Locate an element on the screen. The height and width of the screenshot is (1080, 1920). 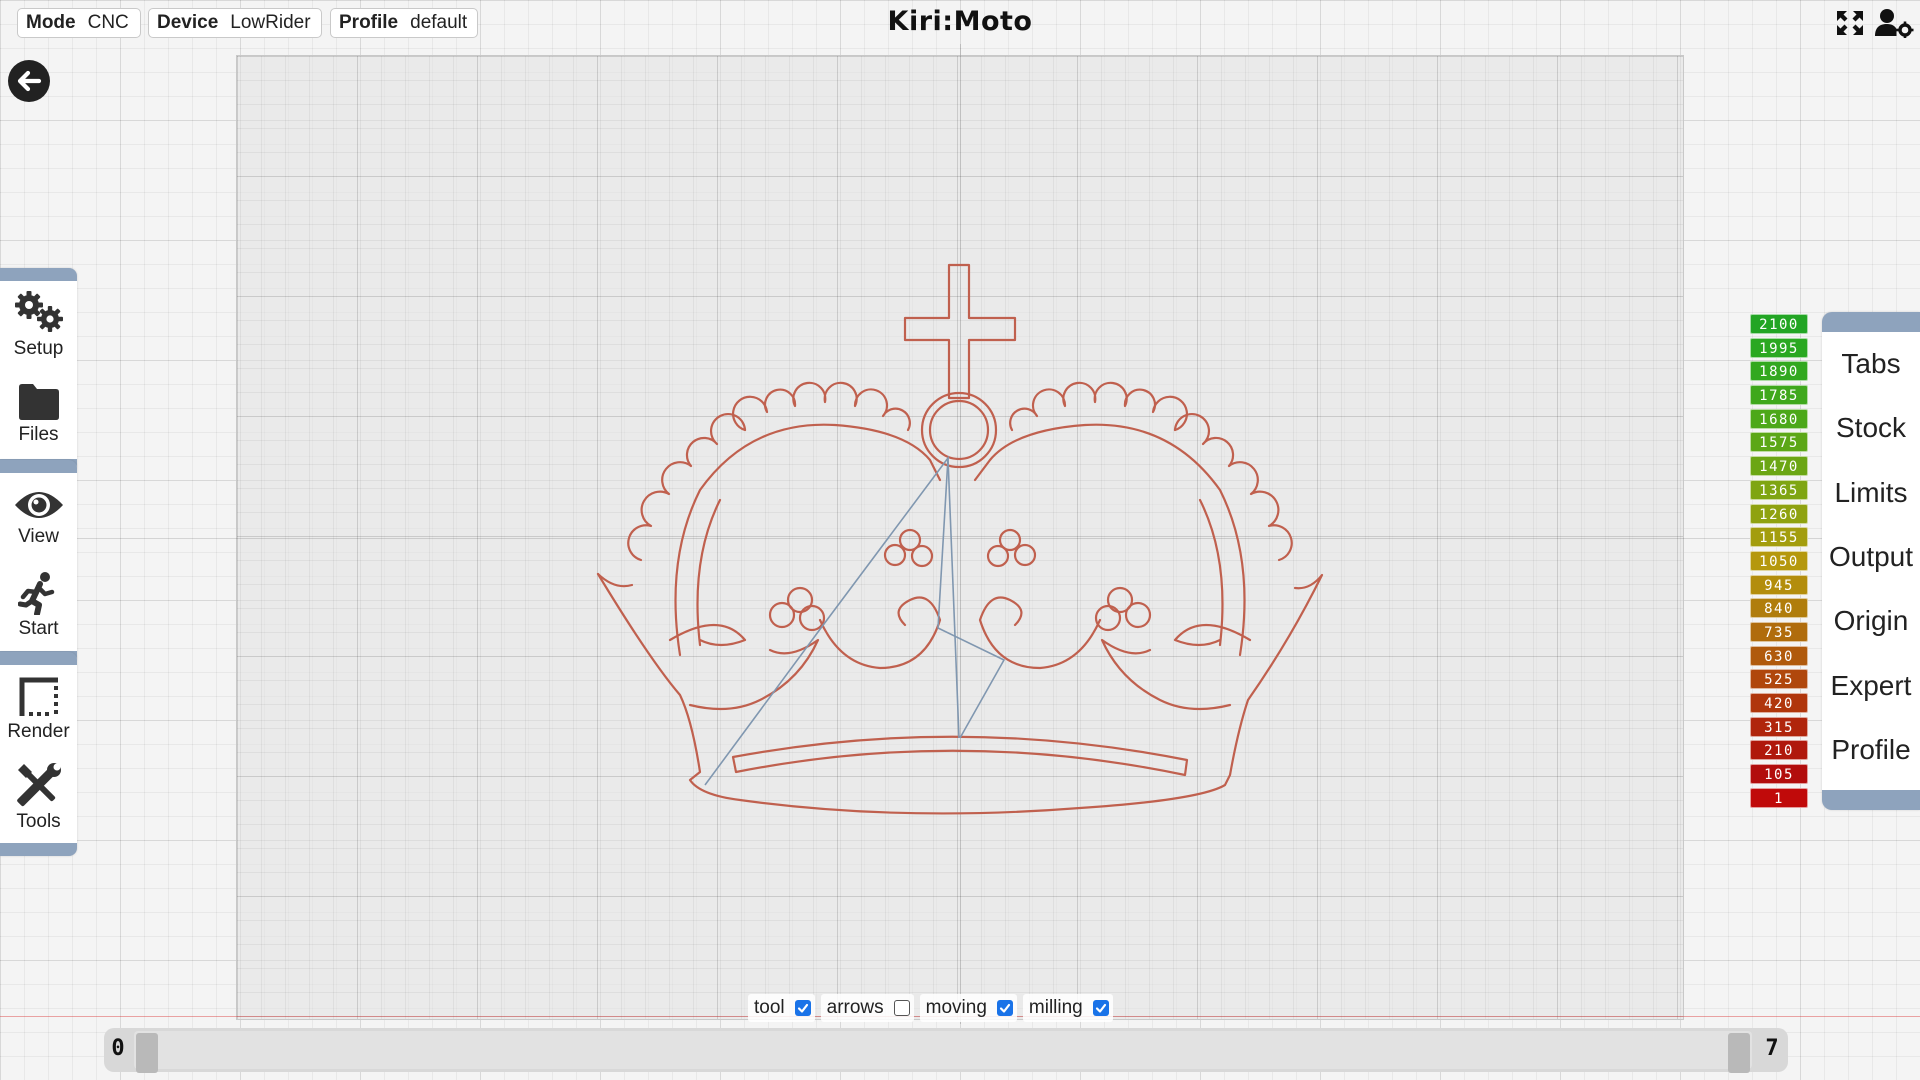
left-menu-group-1: Setup Files is located at coordinates (38, 370).